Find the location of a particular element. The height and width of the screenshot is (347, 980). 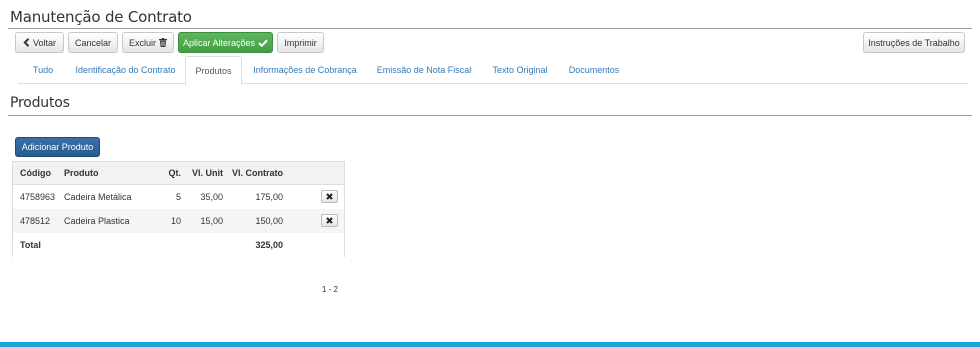

table-row: 478512 Cadeira Plastica 10 15,00 150,00 is located at coordinates (178, 221).